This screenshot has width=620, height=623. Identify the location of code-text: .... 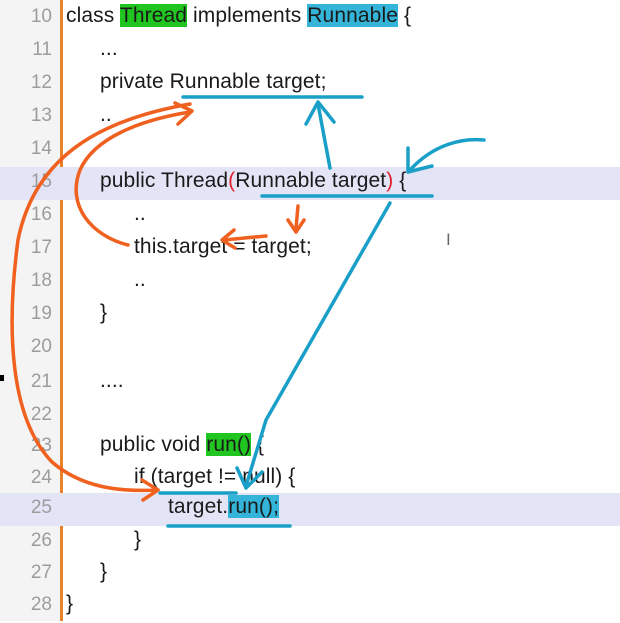
(109, 48).